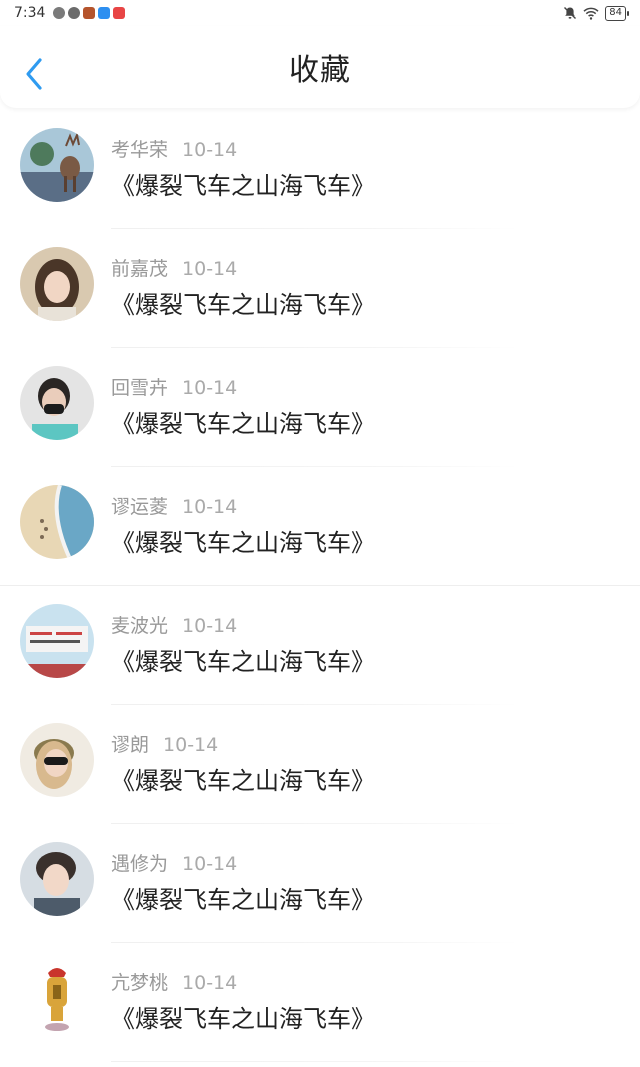  Describe the element at coordinates (320, 70) in the screenshot. I see `page-title: 收藏` at that location.